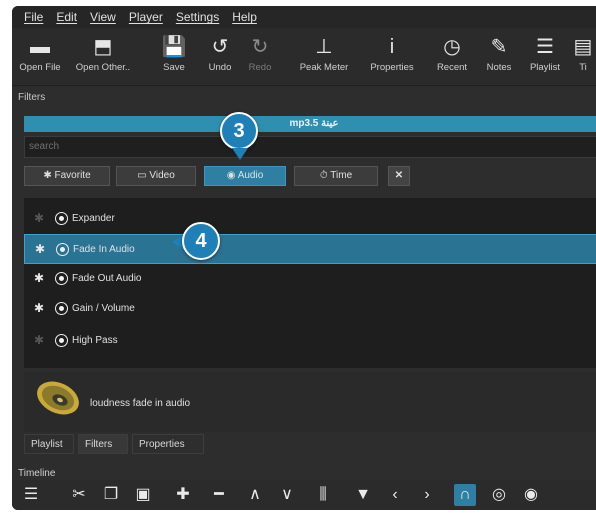  I want to click on filter-item-expander: ✱ Expander, so click(310, 219).